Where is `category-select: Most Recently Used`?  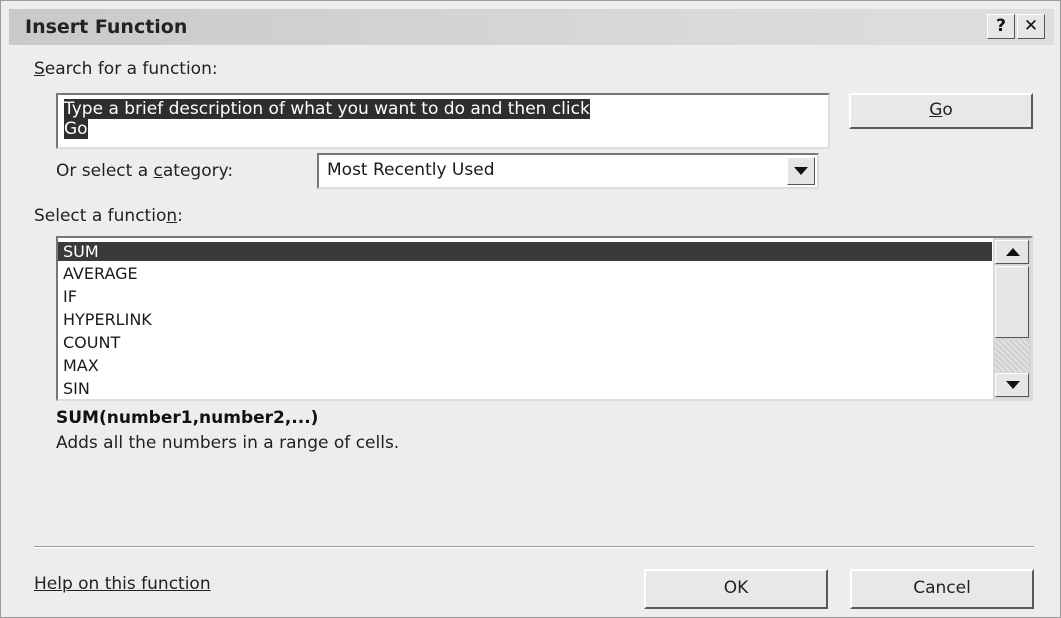
category-select: Most Recently Used is located at coordinates (568, 171).